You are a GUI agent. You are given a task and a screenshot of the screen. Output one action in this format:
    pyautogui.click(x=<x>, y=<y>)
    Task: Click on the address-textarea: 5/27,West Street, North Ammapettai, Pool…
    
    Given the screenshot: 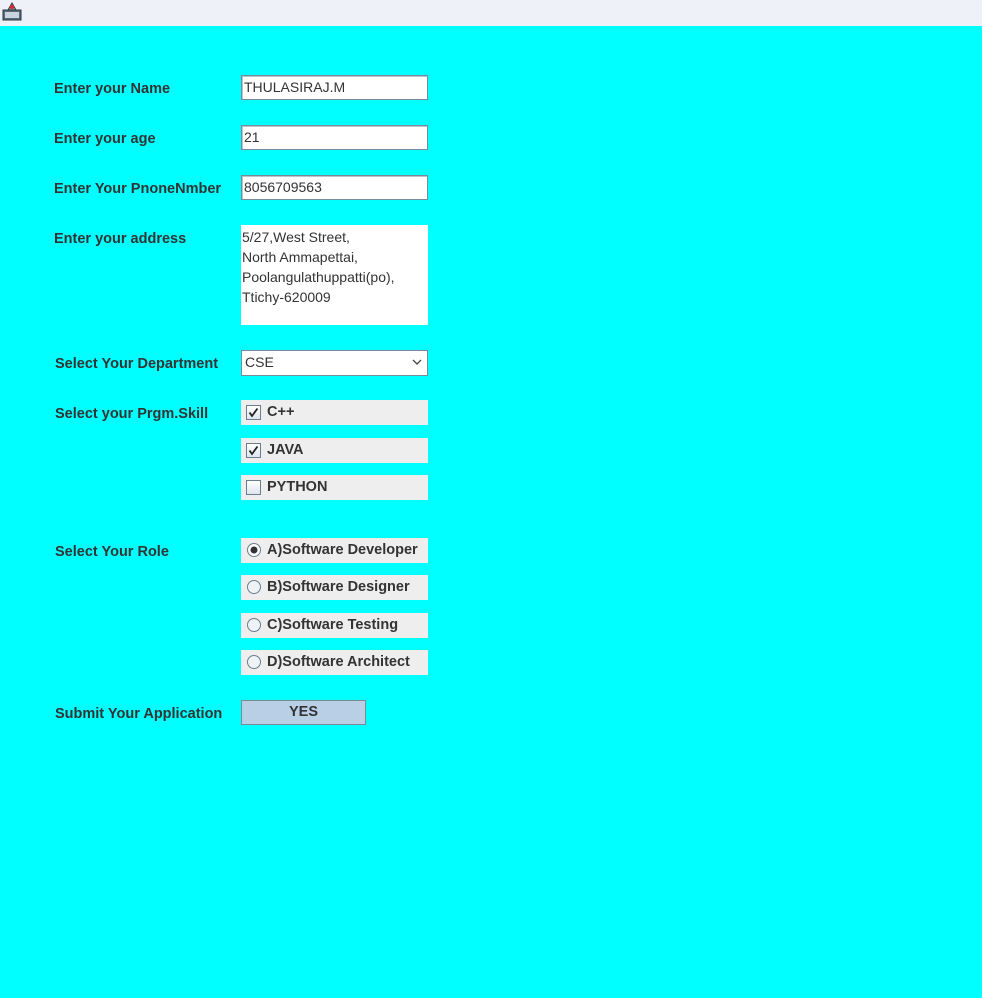 What is the action you would take?
    pyautogui.click(x=334, y=275)
    